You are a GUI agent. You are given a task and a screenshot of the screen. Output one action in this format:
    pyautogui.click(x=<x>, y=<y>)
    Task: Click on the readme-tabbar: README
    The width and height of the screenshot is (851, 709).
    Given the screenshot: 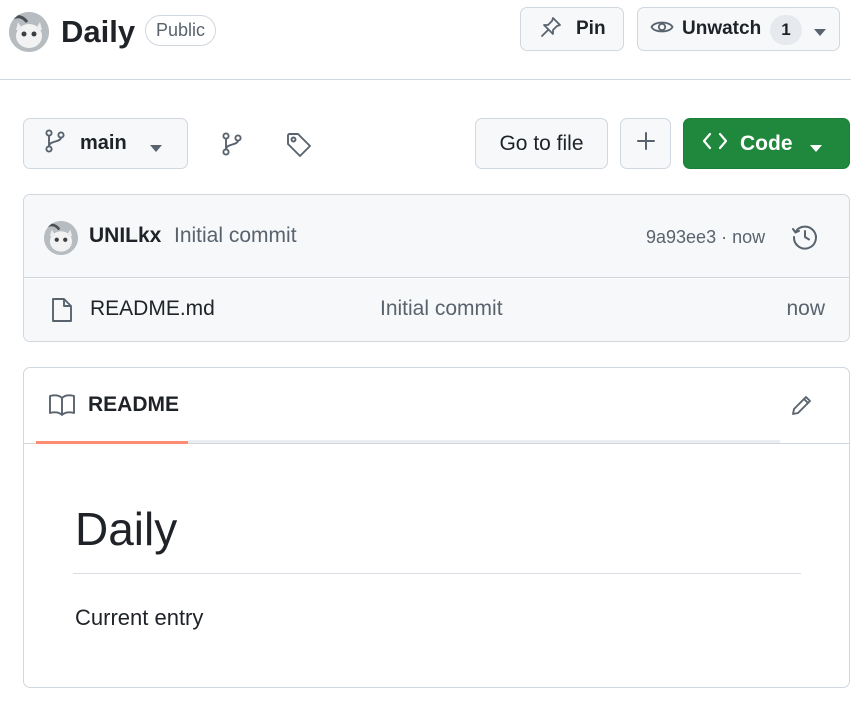 What is the action you would take?
    pyautogui.click(x=436, y=406)
    